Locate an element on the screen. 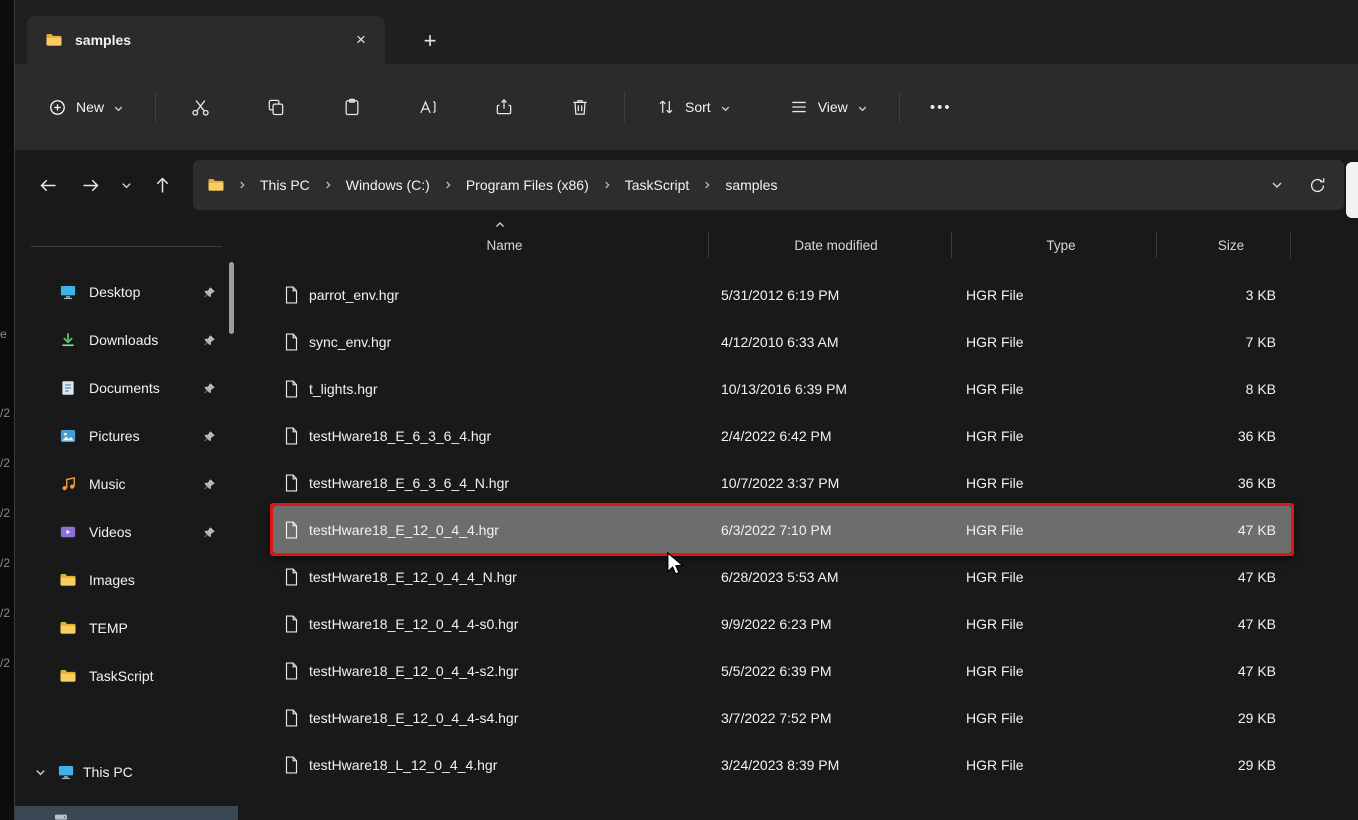 The image size is (1358, 820). paste-button is located at coordinates (352, 107).